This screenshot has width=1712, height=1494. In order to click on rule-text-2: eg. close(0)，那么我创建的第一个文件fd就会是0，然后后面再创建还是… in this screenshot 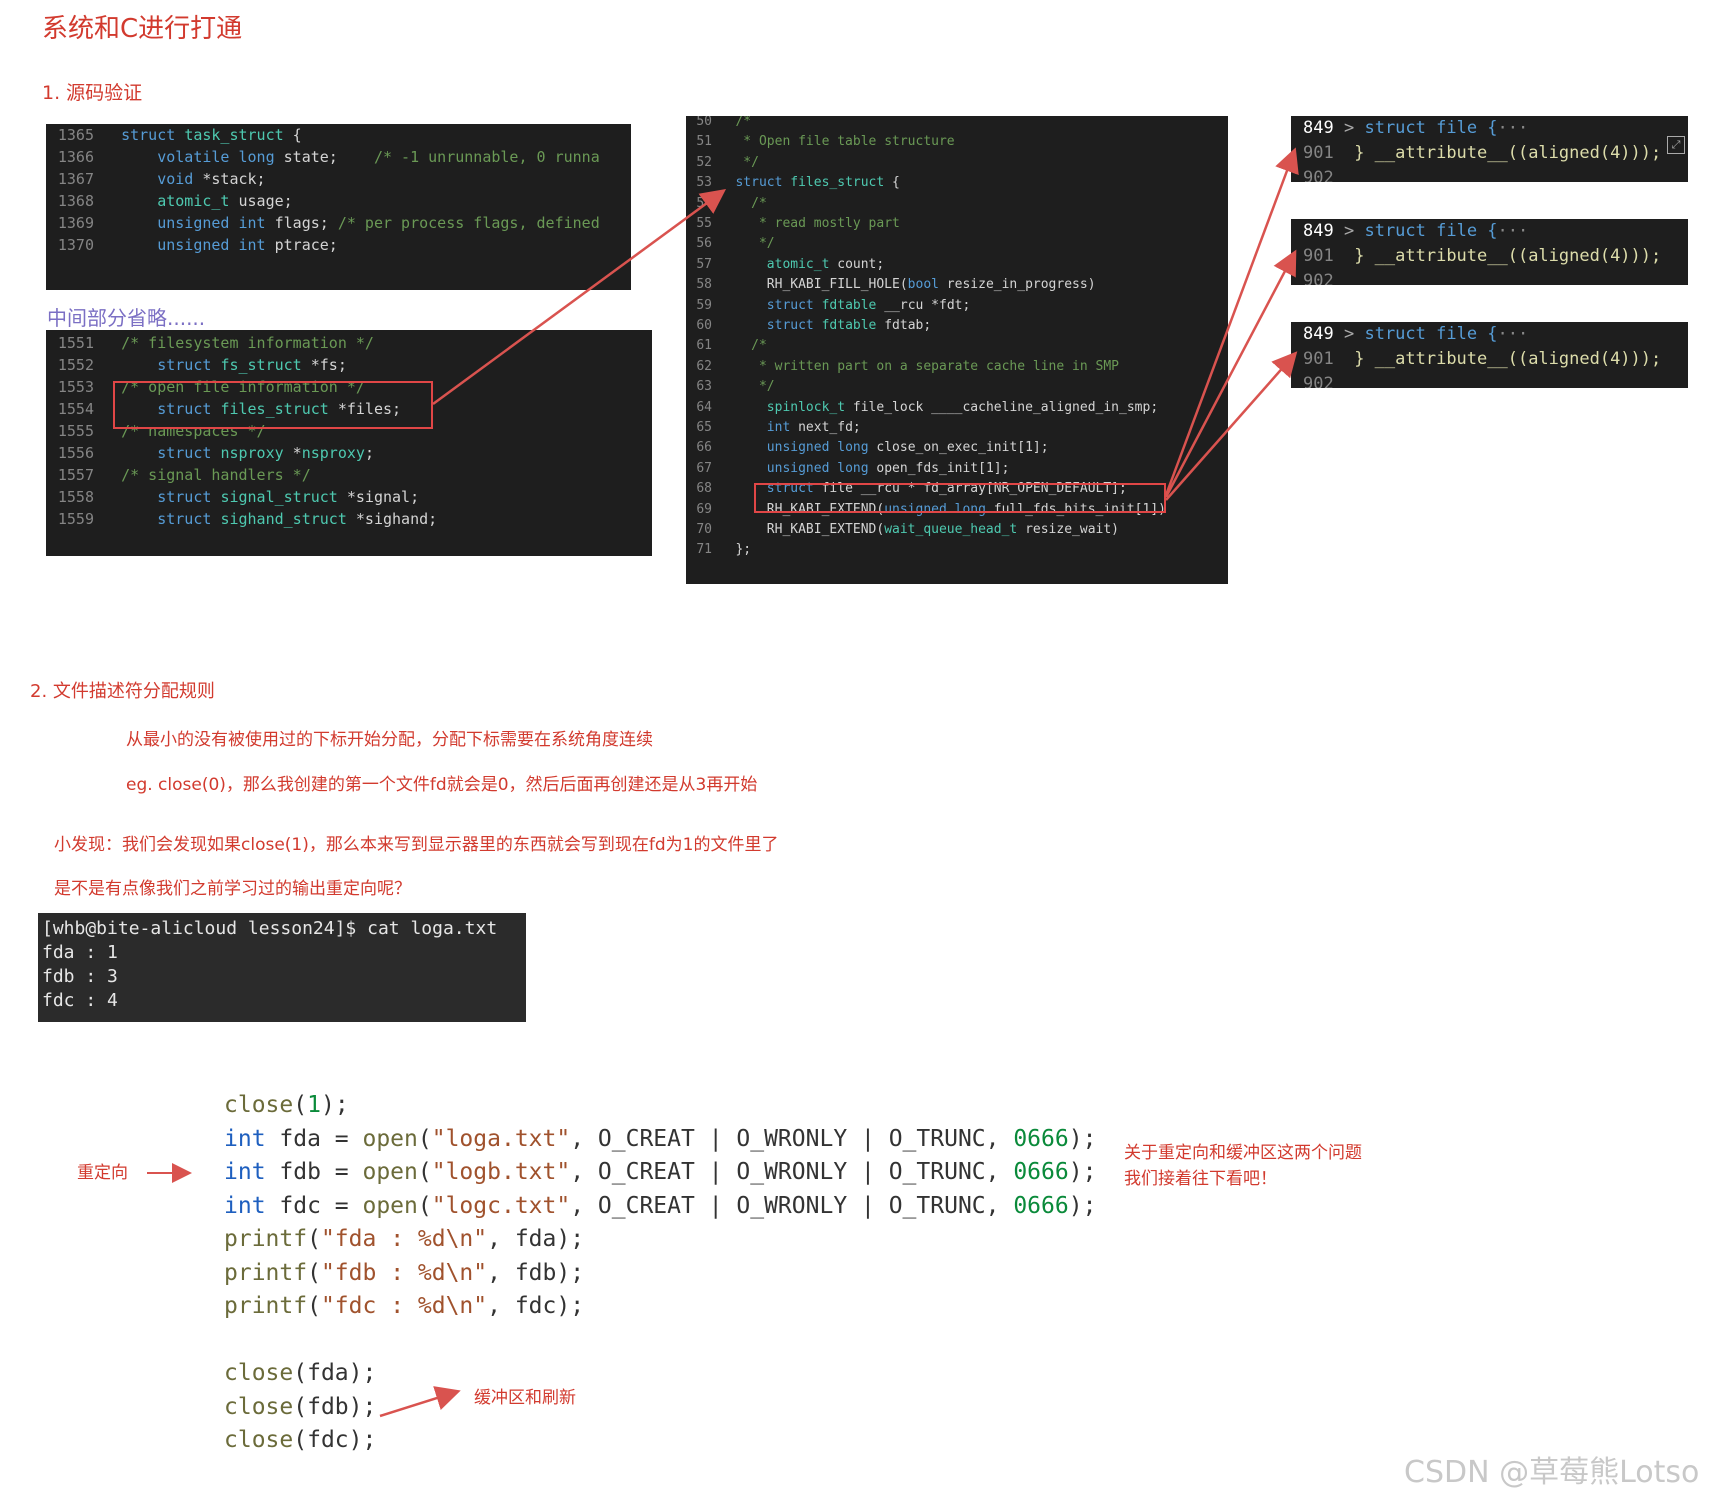, I will do `click(442, 785)`.